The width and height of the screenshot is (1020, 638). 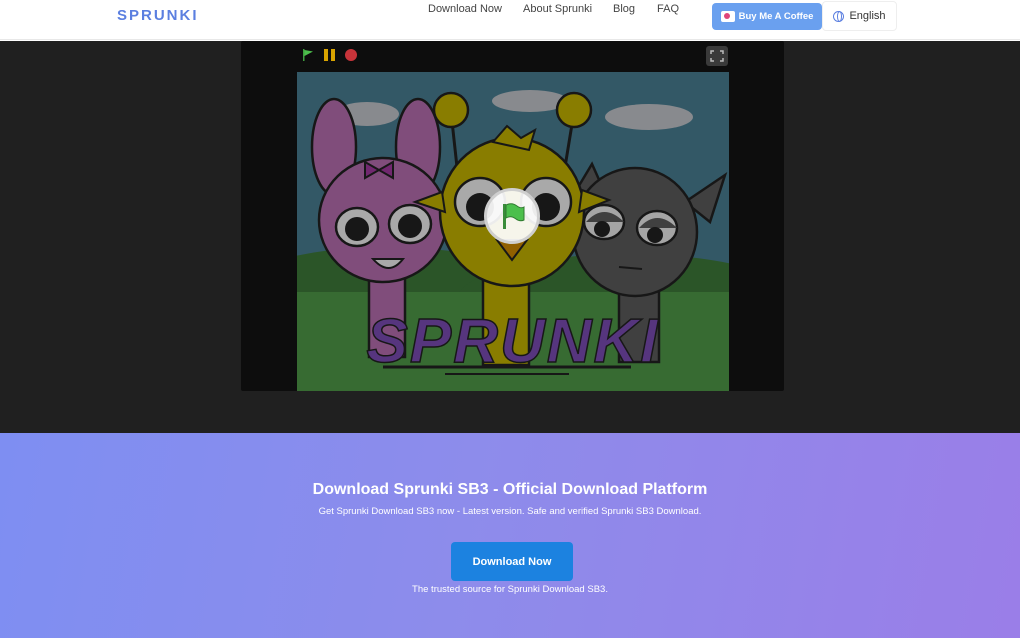 What do you see at coordinates (351, 55) in the screenshot?
I see `stop-icon` at bounding box center [351, 55].